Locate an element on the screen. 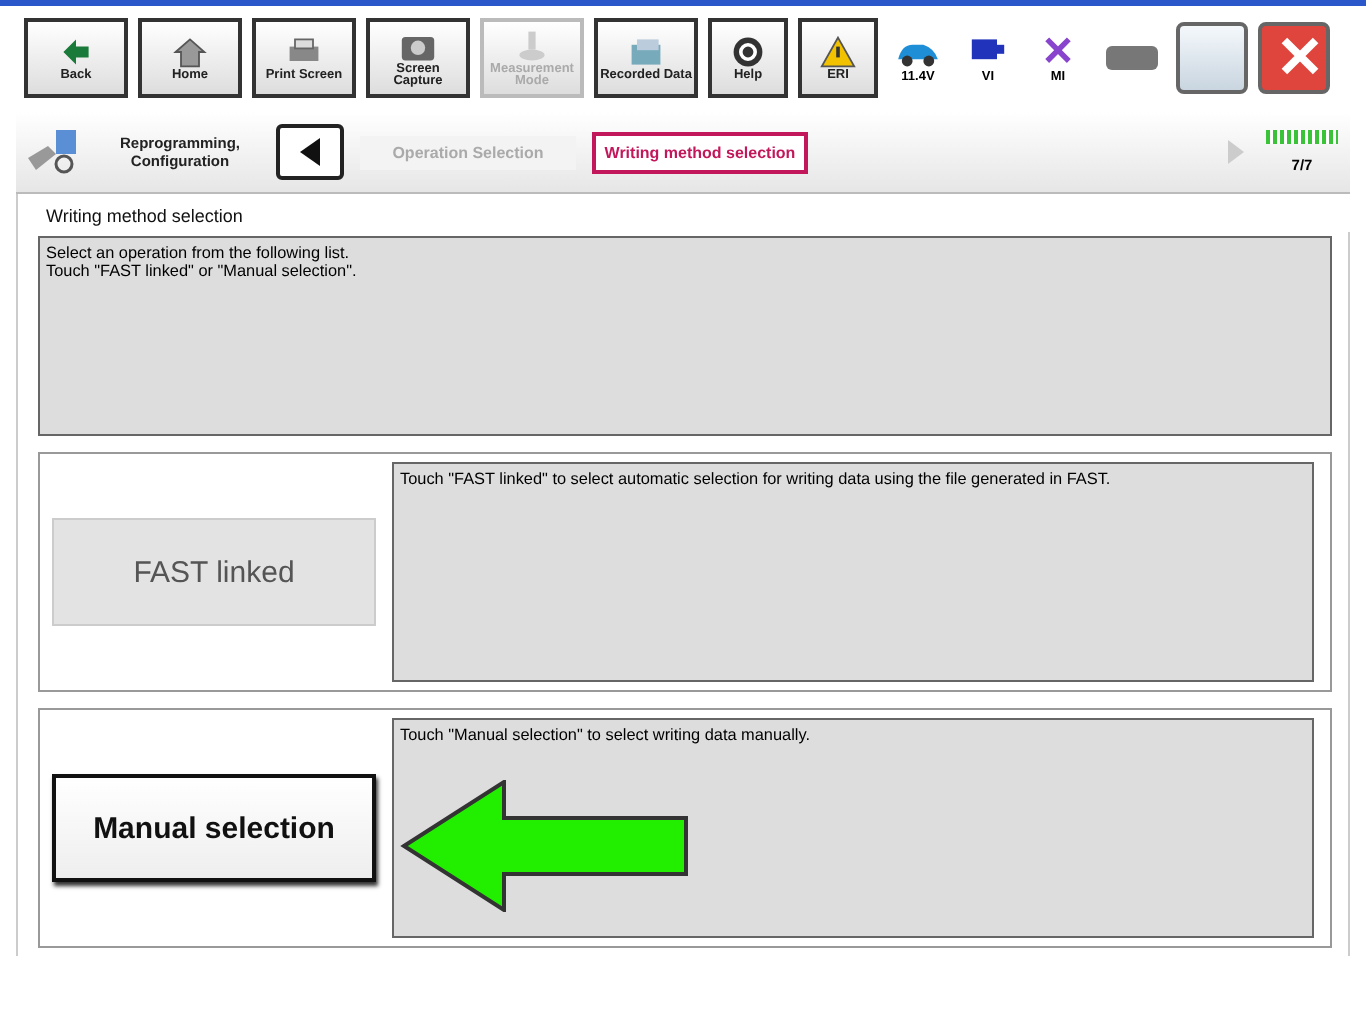 The height and width of the screenshot is (1024, 1366). triangle-left-icon is located at coordinates (310, 152).